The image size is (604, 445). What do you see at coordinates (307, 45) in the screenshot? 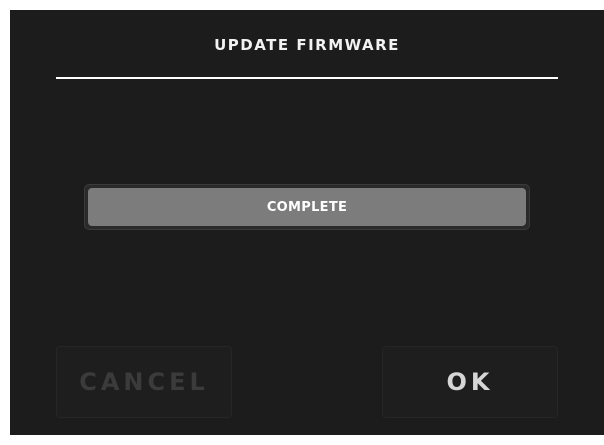
I see `dialog-title: UPDATE FIRMWARE` at bounding box center [307, 45].